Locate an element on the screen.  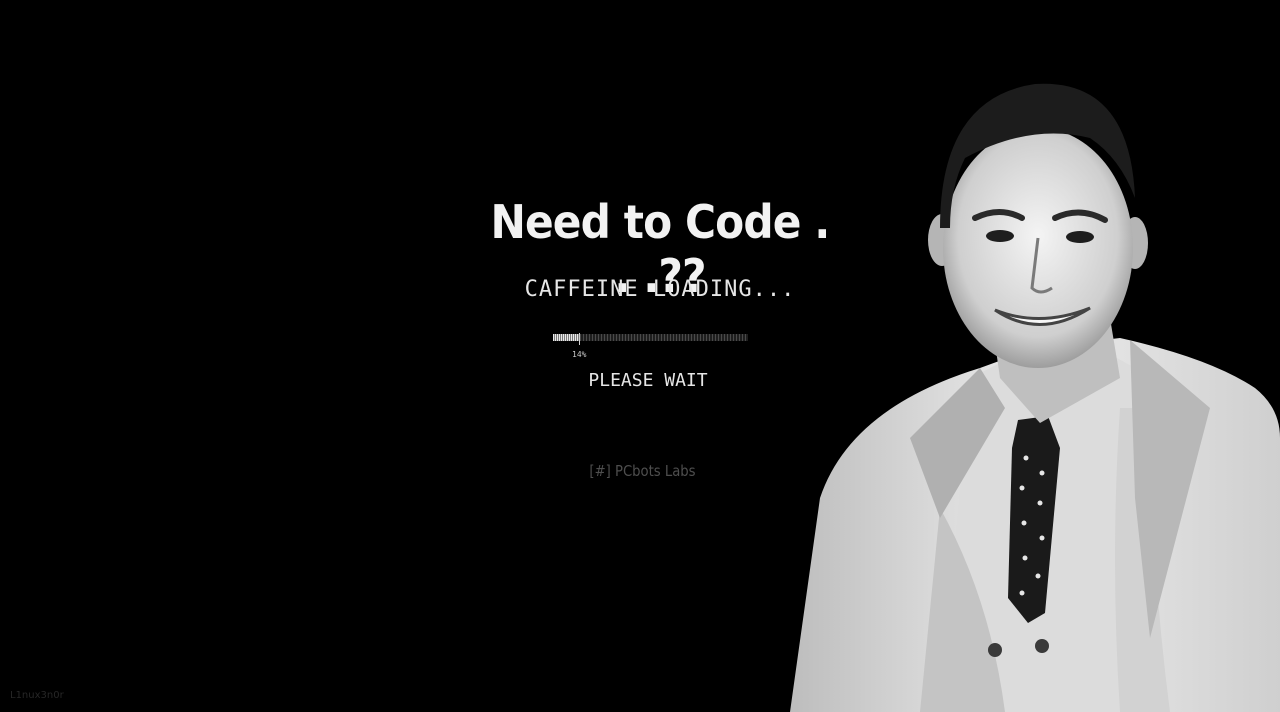
brand-label: [#] PCbots Labs is located at coordinates (642, 471).